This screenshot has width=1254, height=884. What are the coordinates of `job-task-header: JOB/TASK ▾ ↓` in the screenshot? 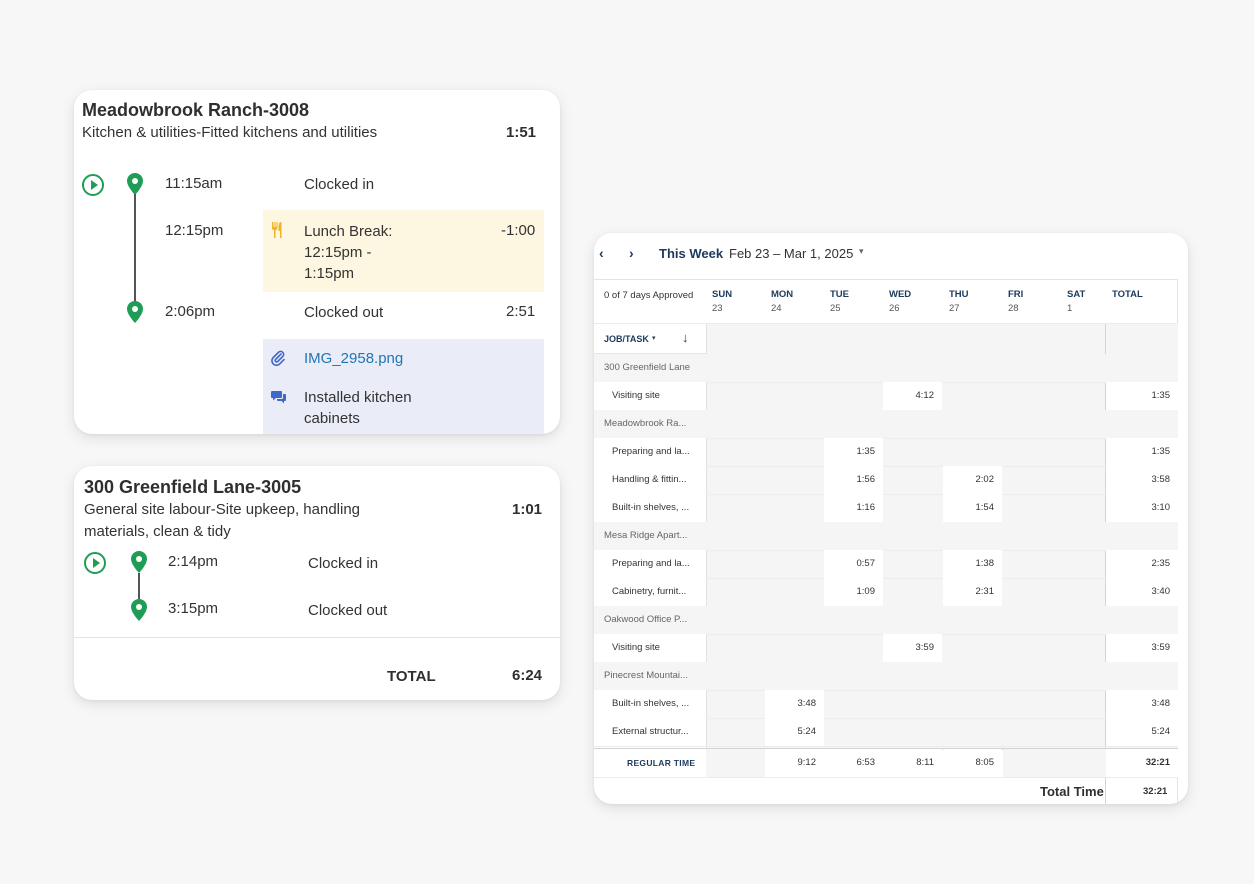 It's located at (650, 339).